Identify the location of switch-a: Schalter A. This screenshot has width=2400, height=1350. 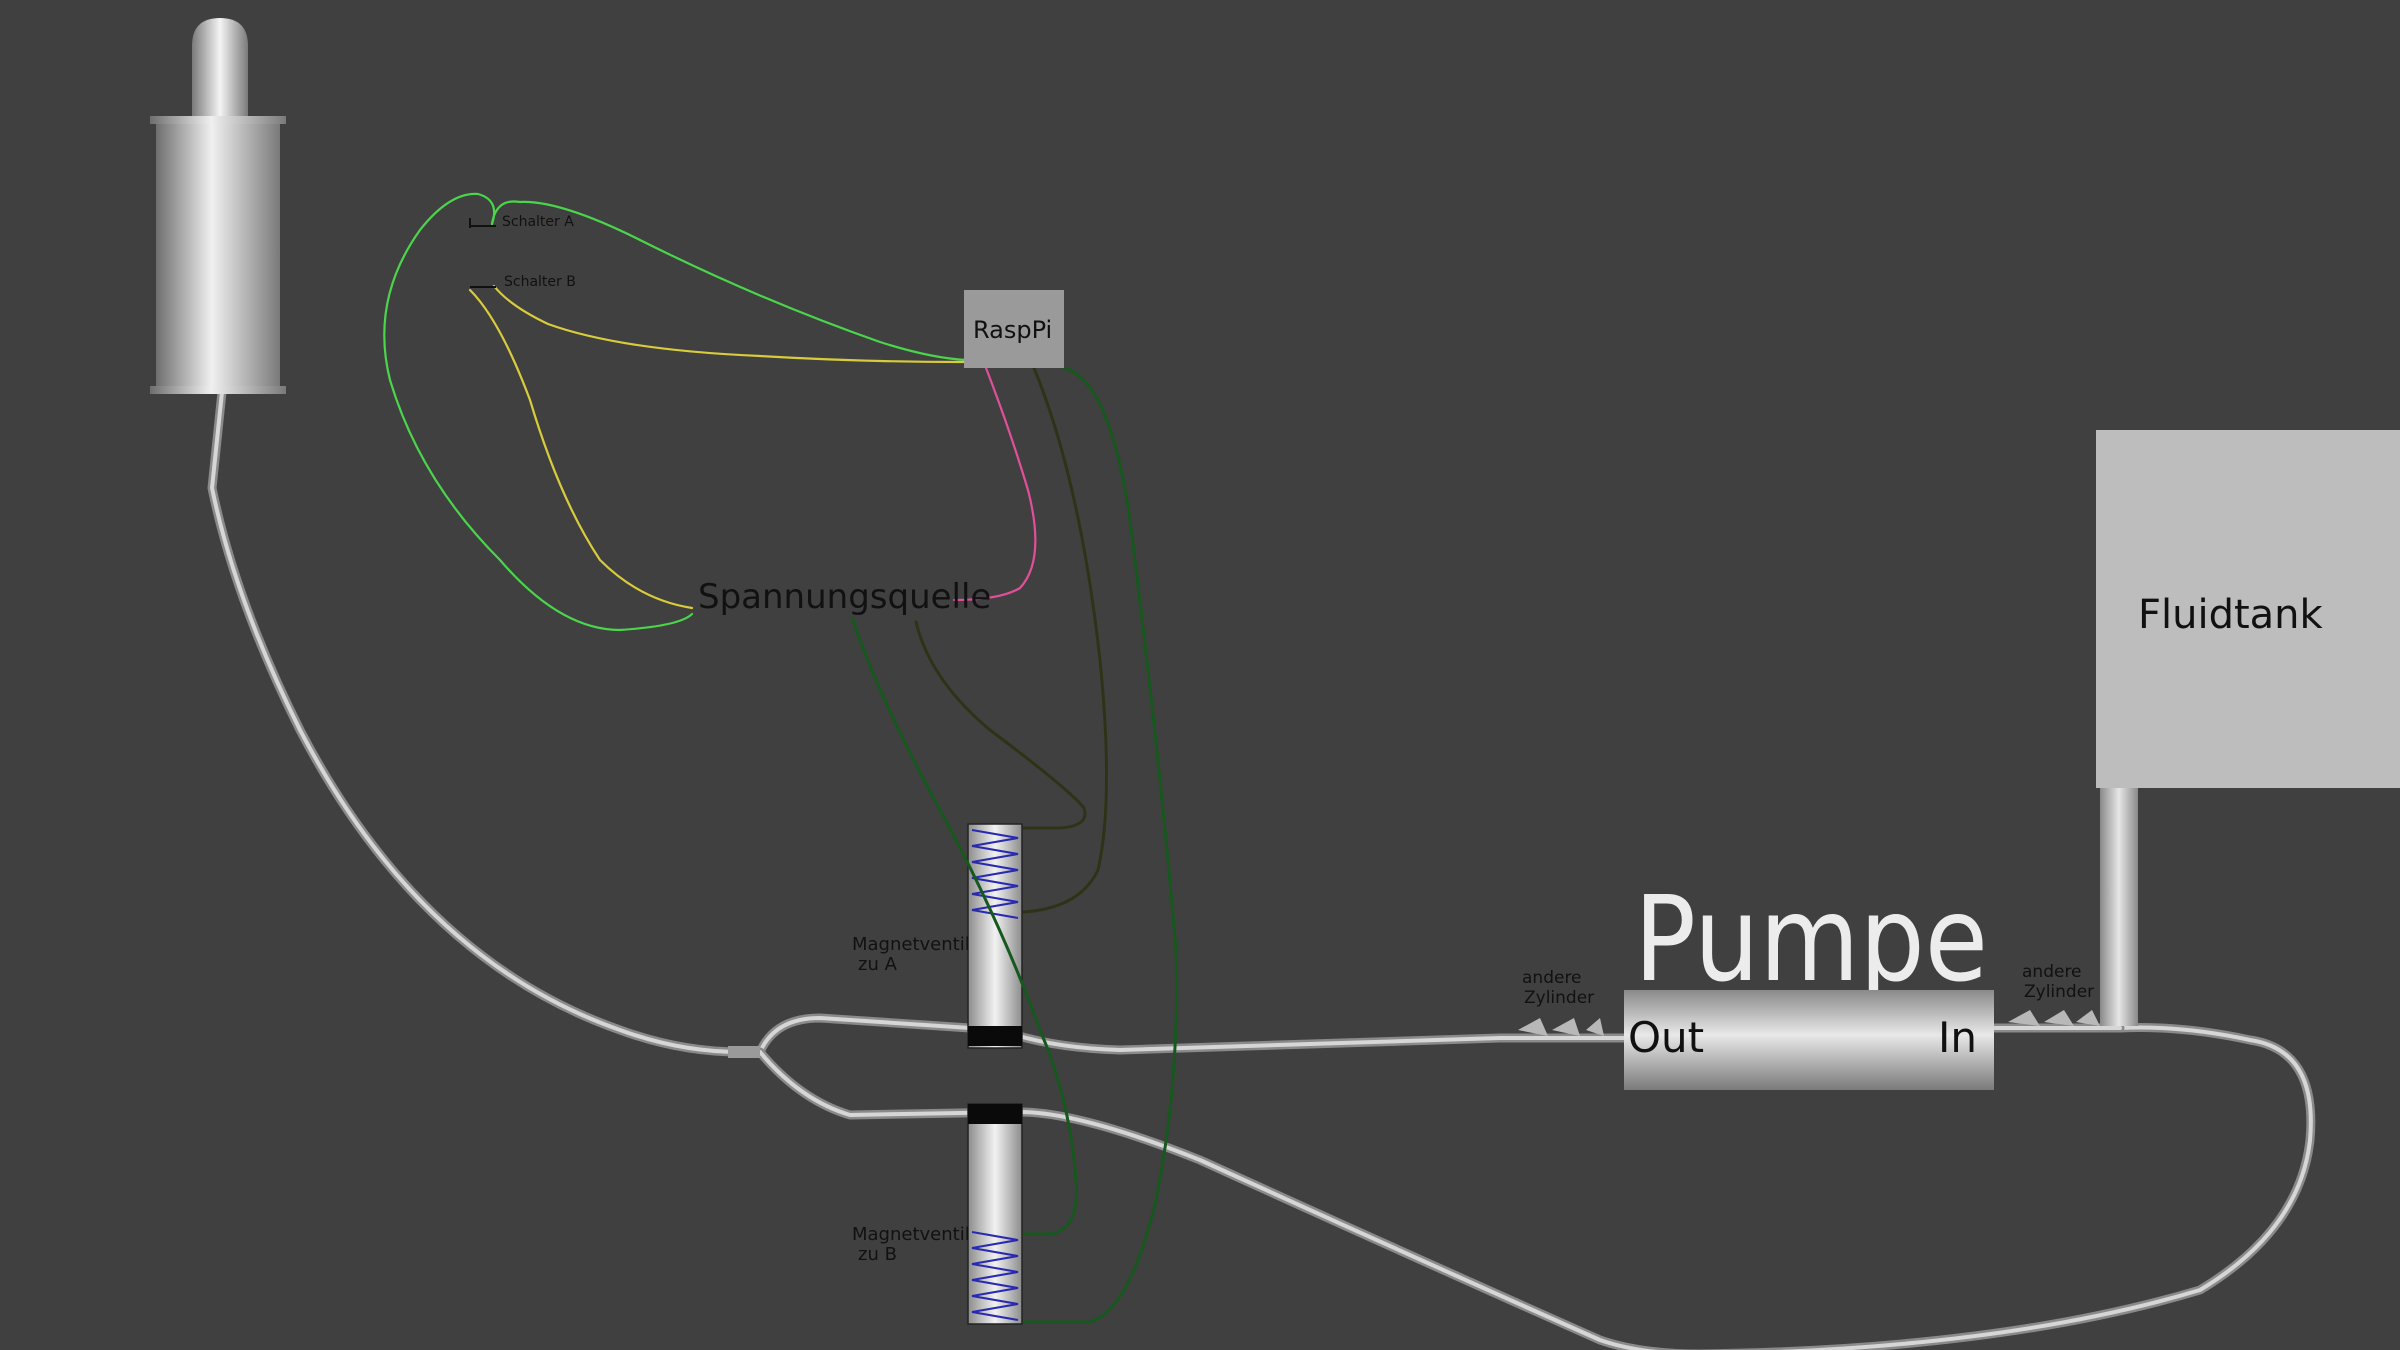
(521, 222).